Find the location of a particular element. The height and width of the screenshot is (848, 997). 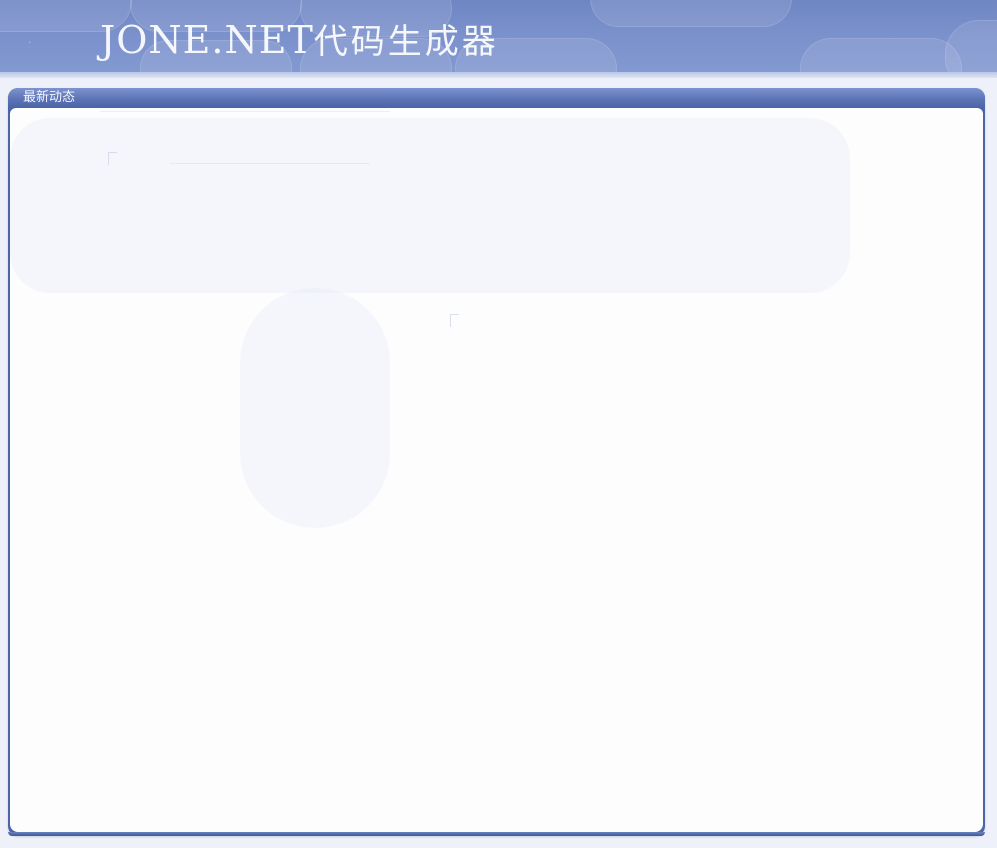

news-panel-footer is located at coordinates (496, 834).